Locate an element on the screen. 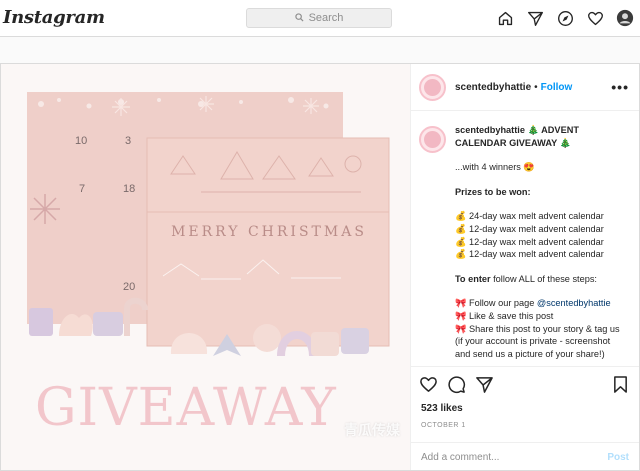 The width and height of the screenshot is (640, 471). explore-icon is located at coordinates (565, 18).